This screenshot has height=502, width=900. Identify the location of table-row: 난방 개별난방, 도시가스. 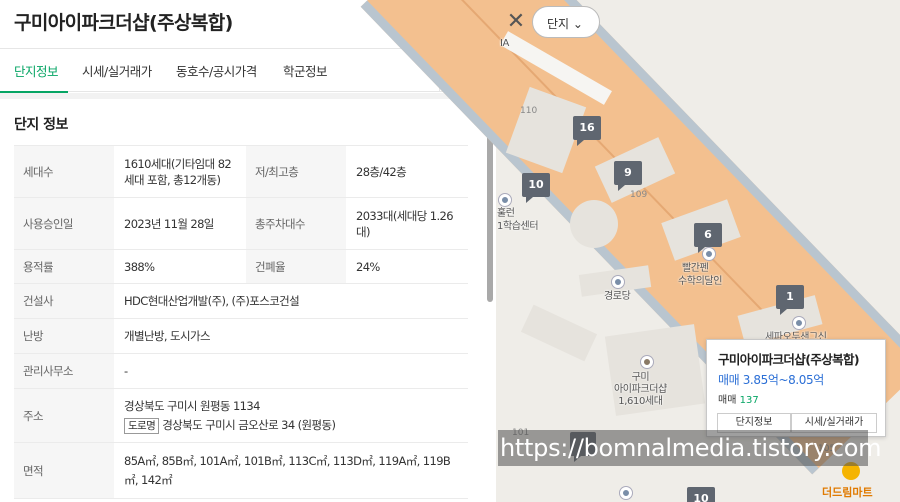
(241, 336).